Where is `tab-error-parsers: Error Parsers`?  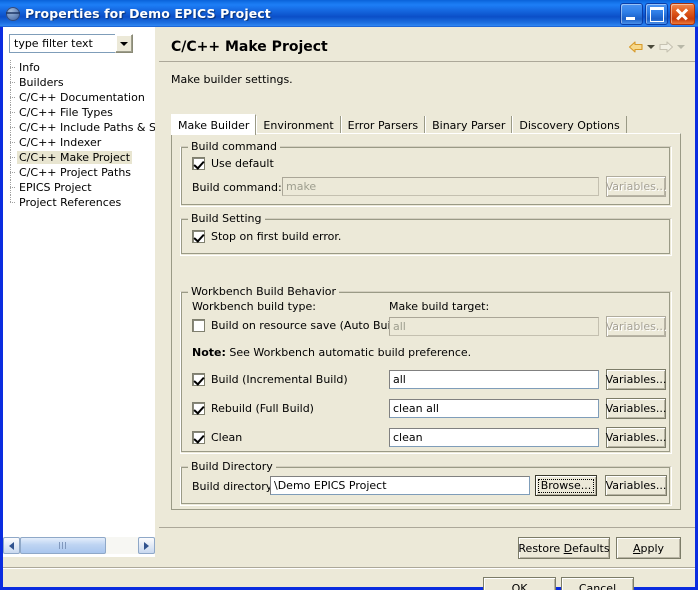 tab-error-parsers: Error Parsers is located at coordinates (383, 125).